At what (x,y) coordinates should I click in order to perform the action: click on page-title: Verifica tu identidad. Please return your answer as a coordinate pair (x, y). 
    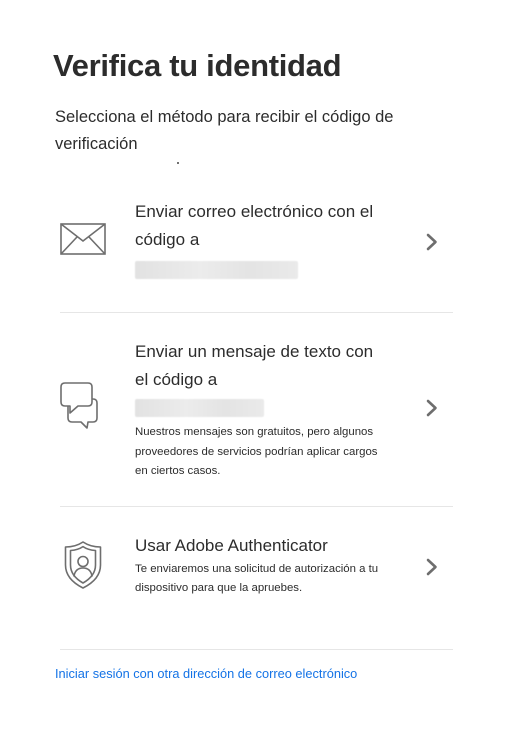
    Looking at the image, I should click on (197, 65).